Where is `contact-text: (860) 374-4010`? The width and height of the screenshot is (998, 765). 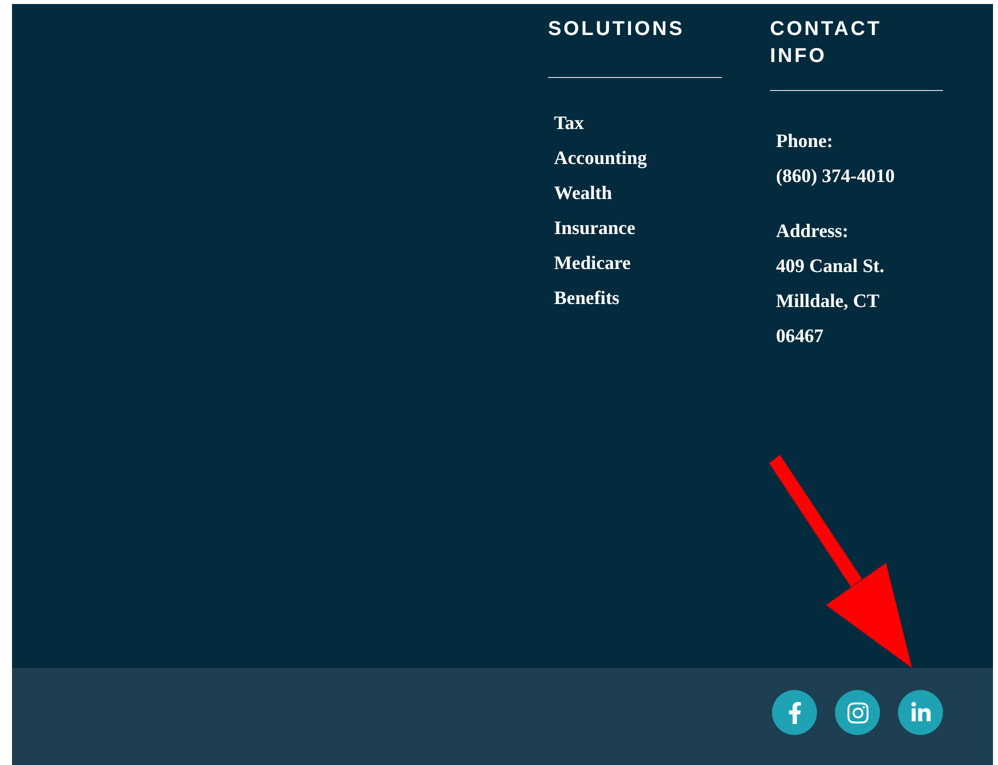
contact-text: (860) 374-4010 is located at coordinates (836, 177).